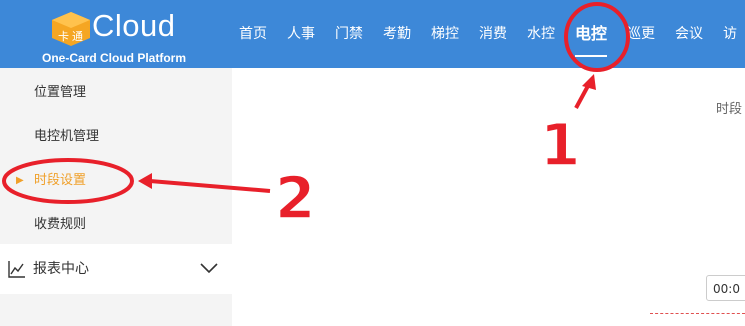 The image size is (745, 326). What do you see at coordinates (114, 58) in the screenshot?
I see `logo-subtitle: One-Card Cloud Platform` at bounding box center [114, 58].